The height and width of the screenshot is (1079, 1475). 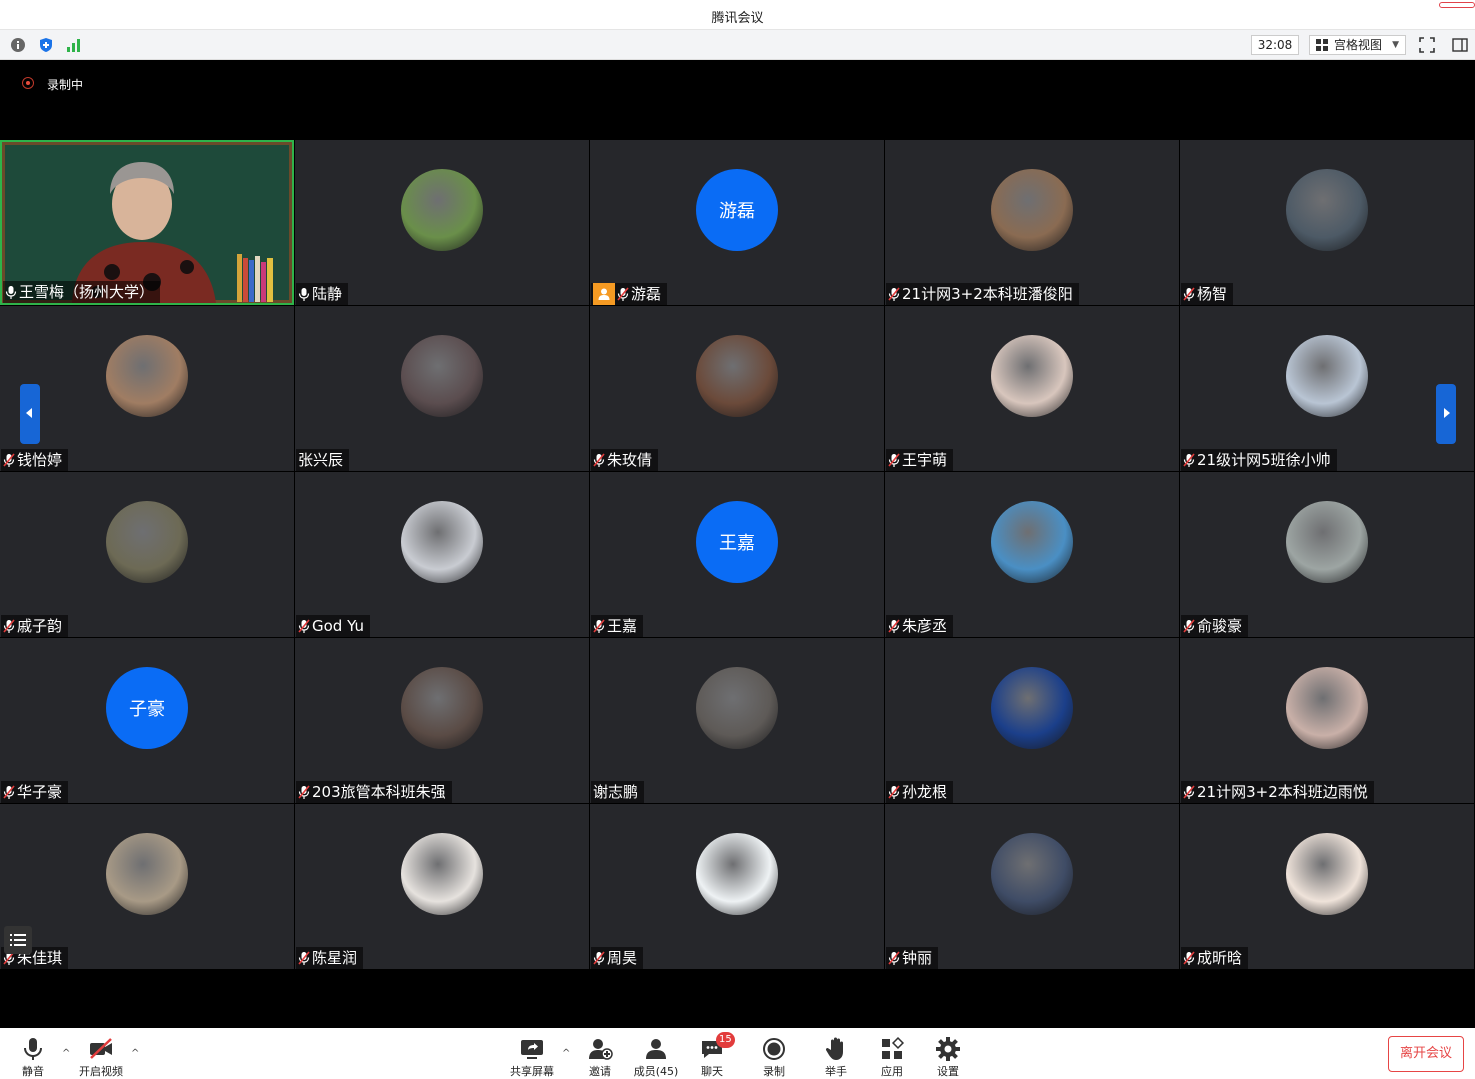 What do you see at coordinates (442, 388) in the screenshot?
I see `participant-tile: 张兴辰` at bounding box center [442, 388].